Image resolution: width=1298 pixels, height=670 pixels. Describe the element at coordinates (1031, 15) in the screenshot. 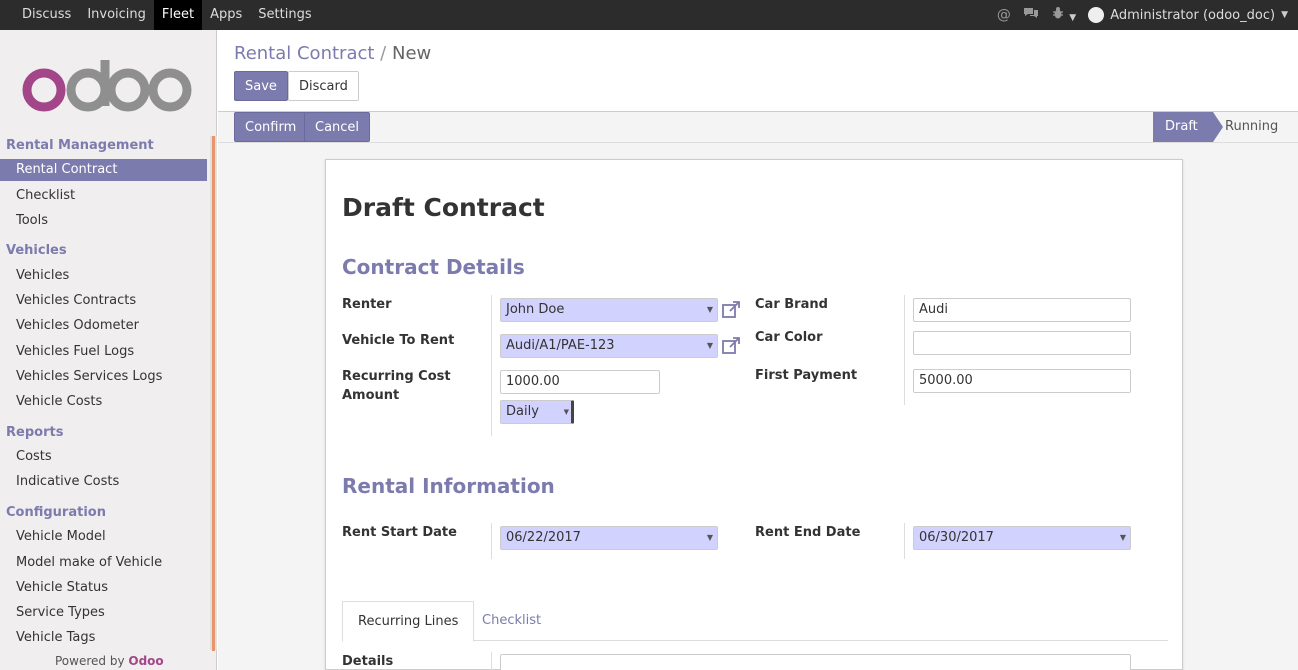

I see `chat-icon` at that location.